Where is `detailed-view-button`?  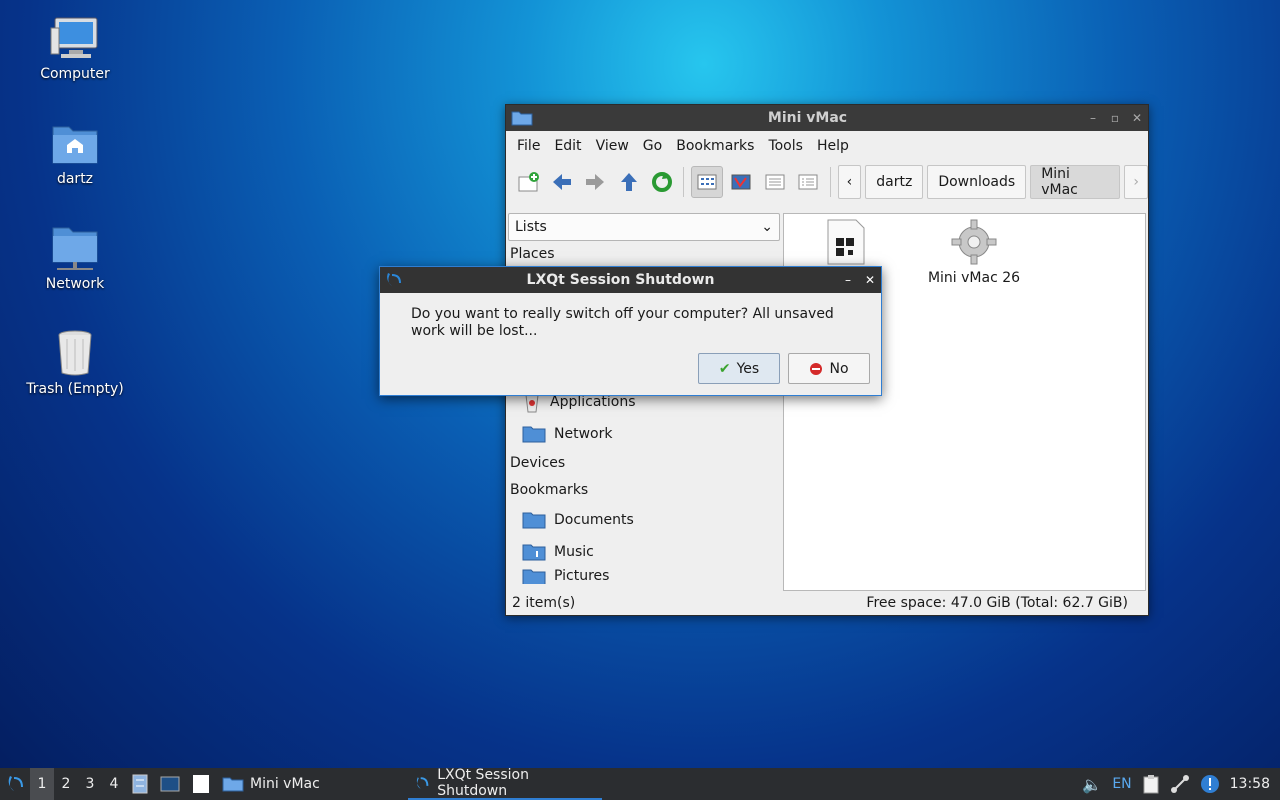
detailed-view-button is located at coordinates (807, 182).